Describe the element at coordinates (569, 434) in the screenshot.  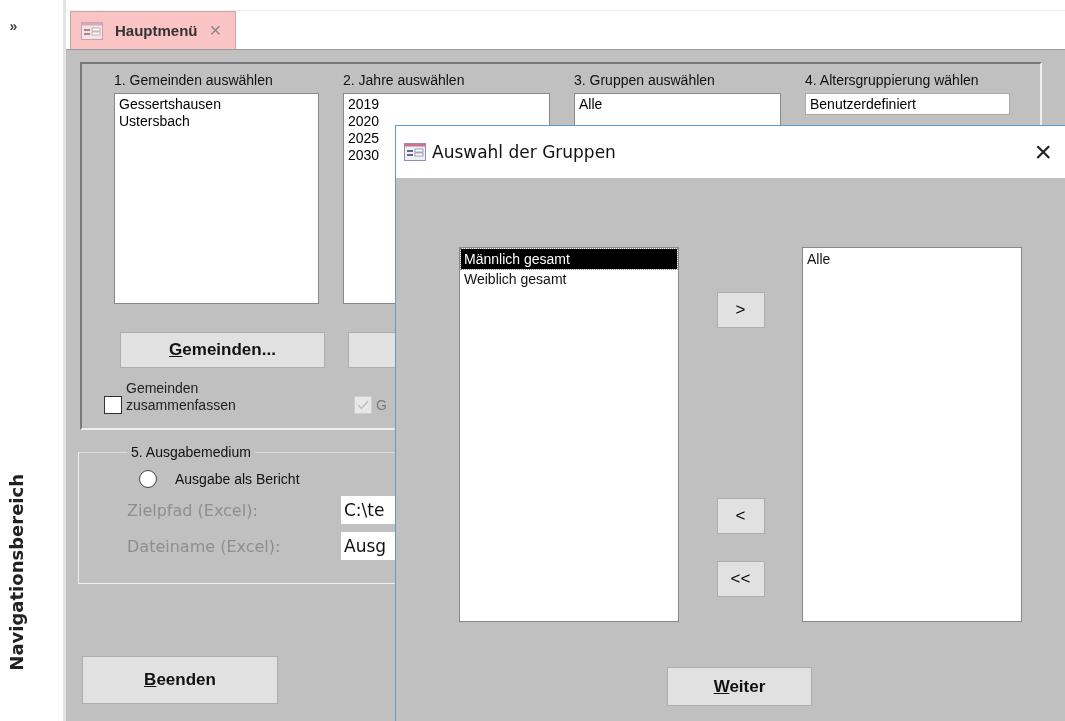
I see `available-list: Männlich gesamt Weiblich gesamt` at that location.